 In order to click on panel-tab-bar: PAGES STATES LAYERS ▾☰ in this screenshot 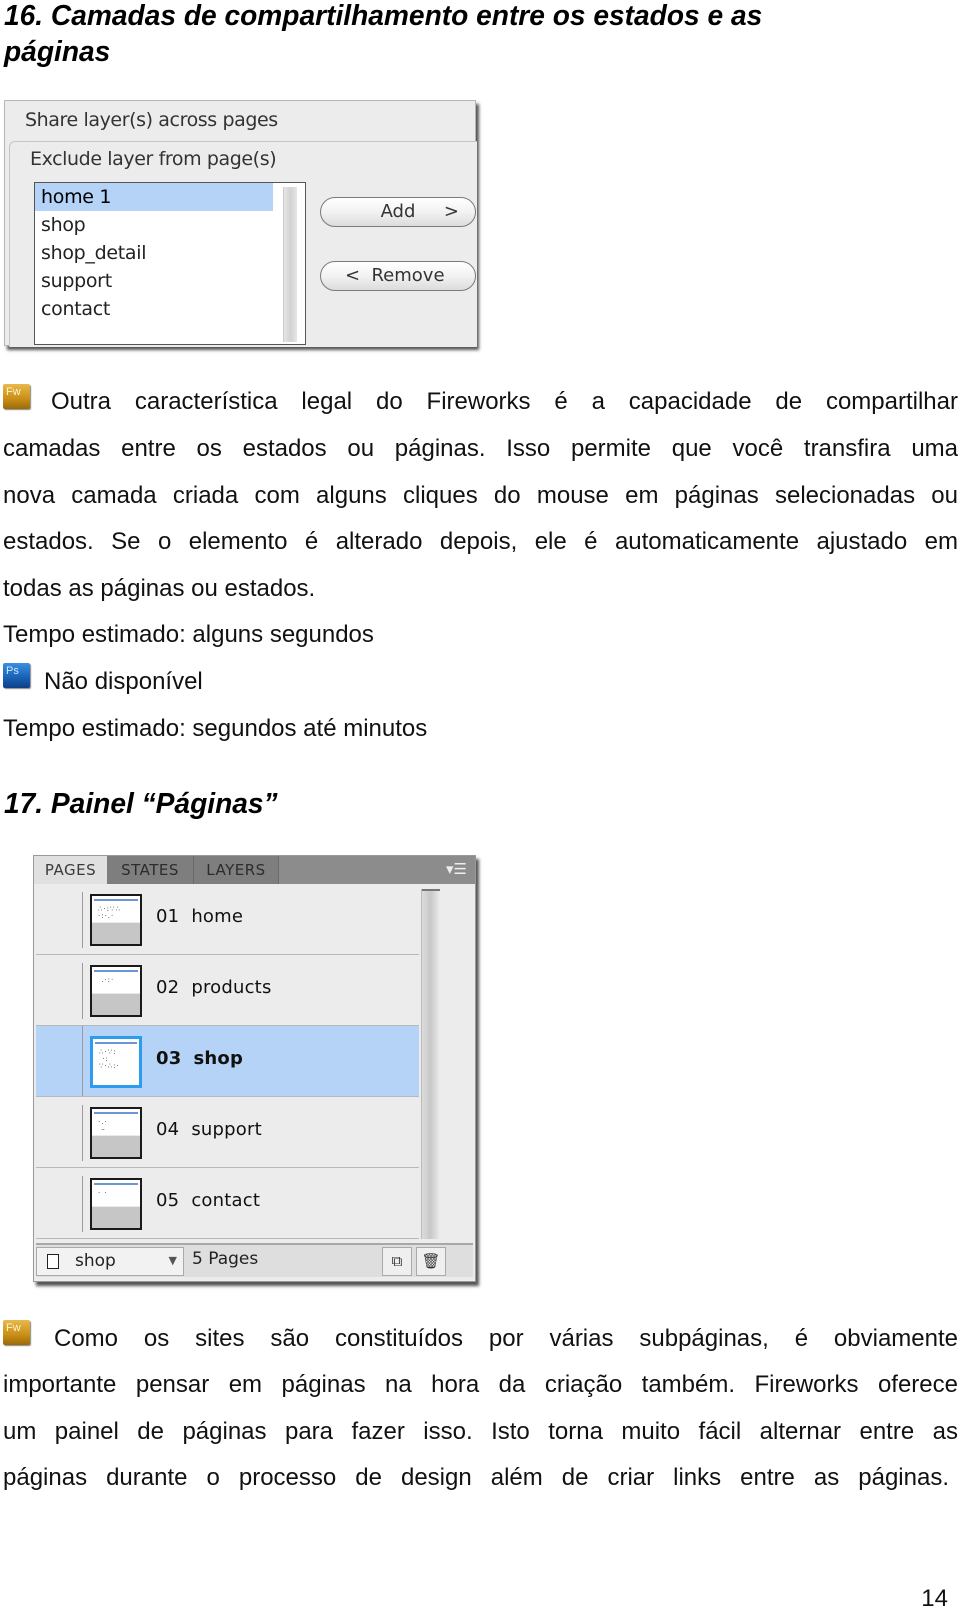, I will do `click(254, 870)`.